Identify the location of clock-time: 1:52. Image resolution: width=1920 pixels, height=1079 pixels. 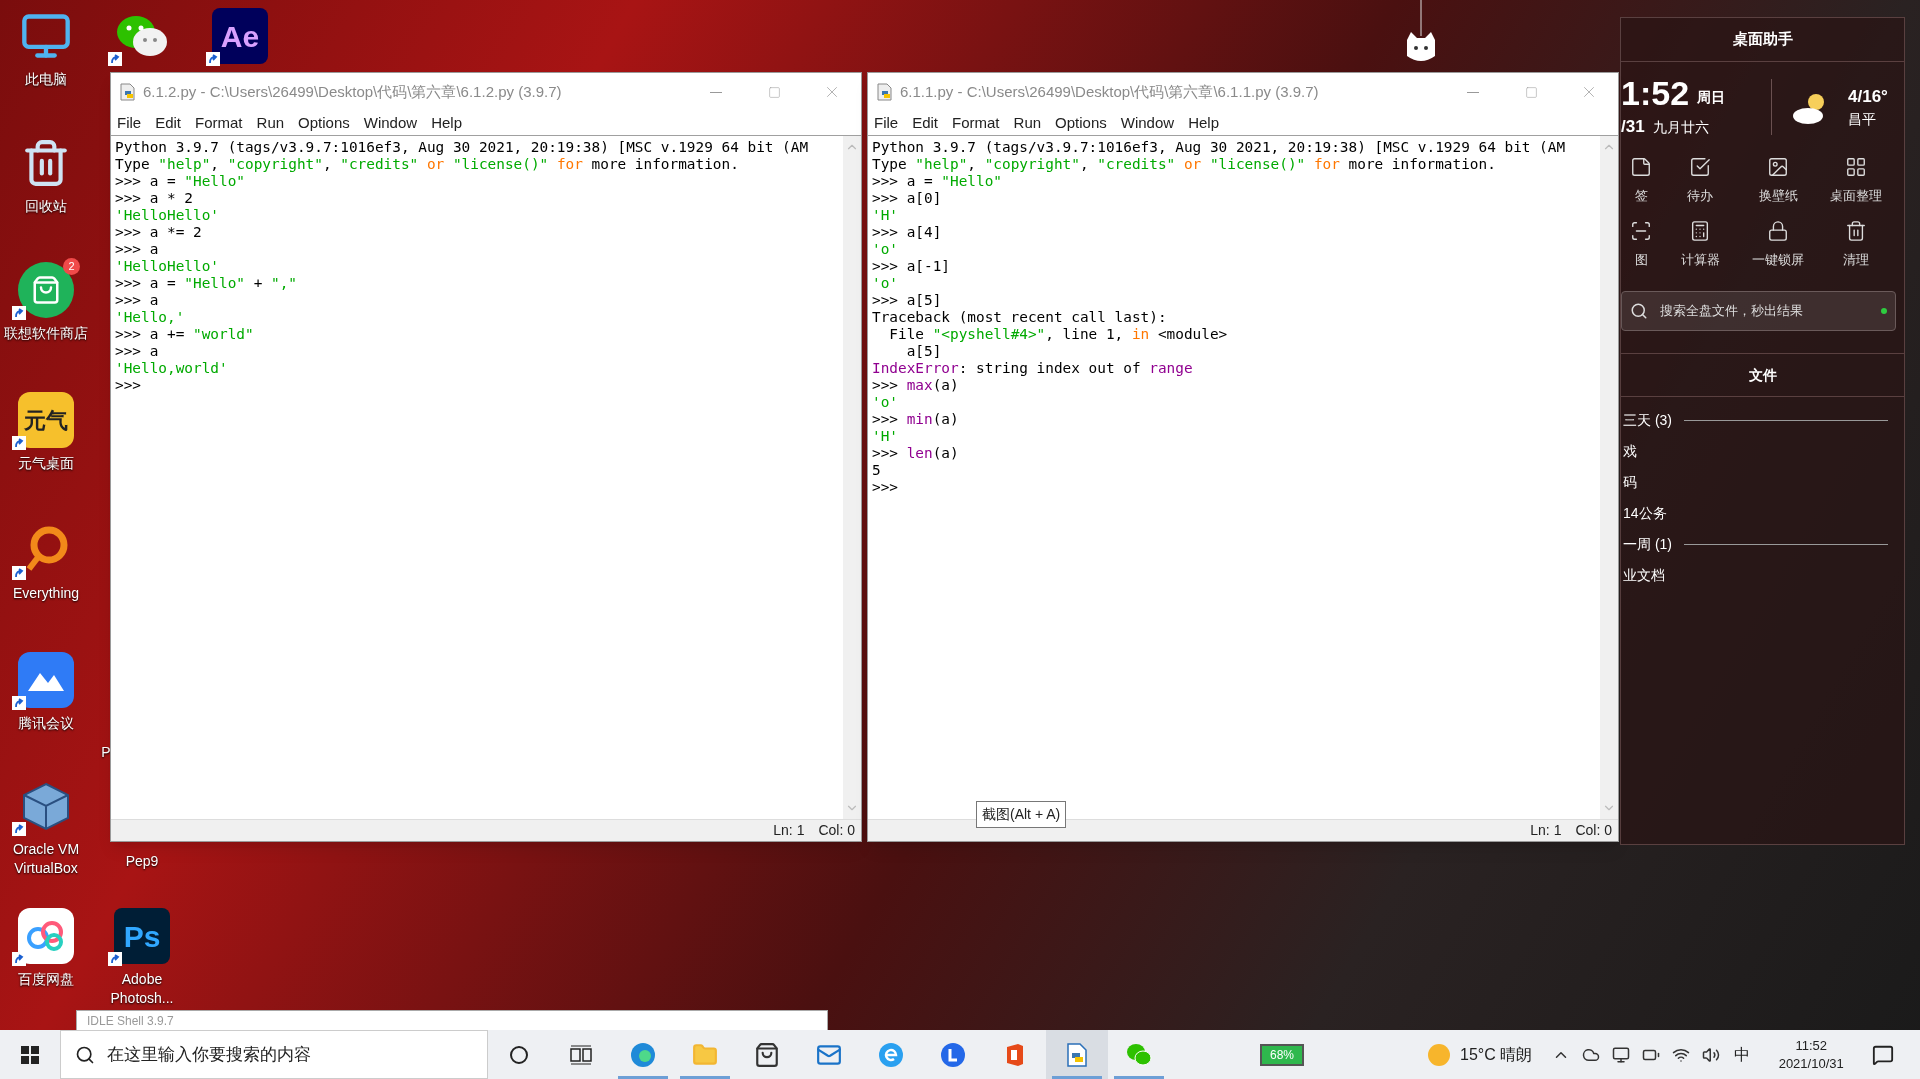
(1655, 93).